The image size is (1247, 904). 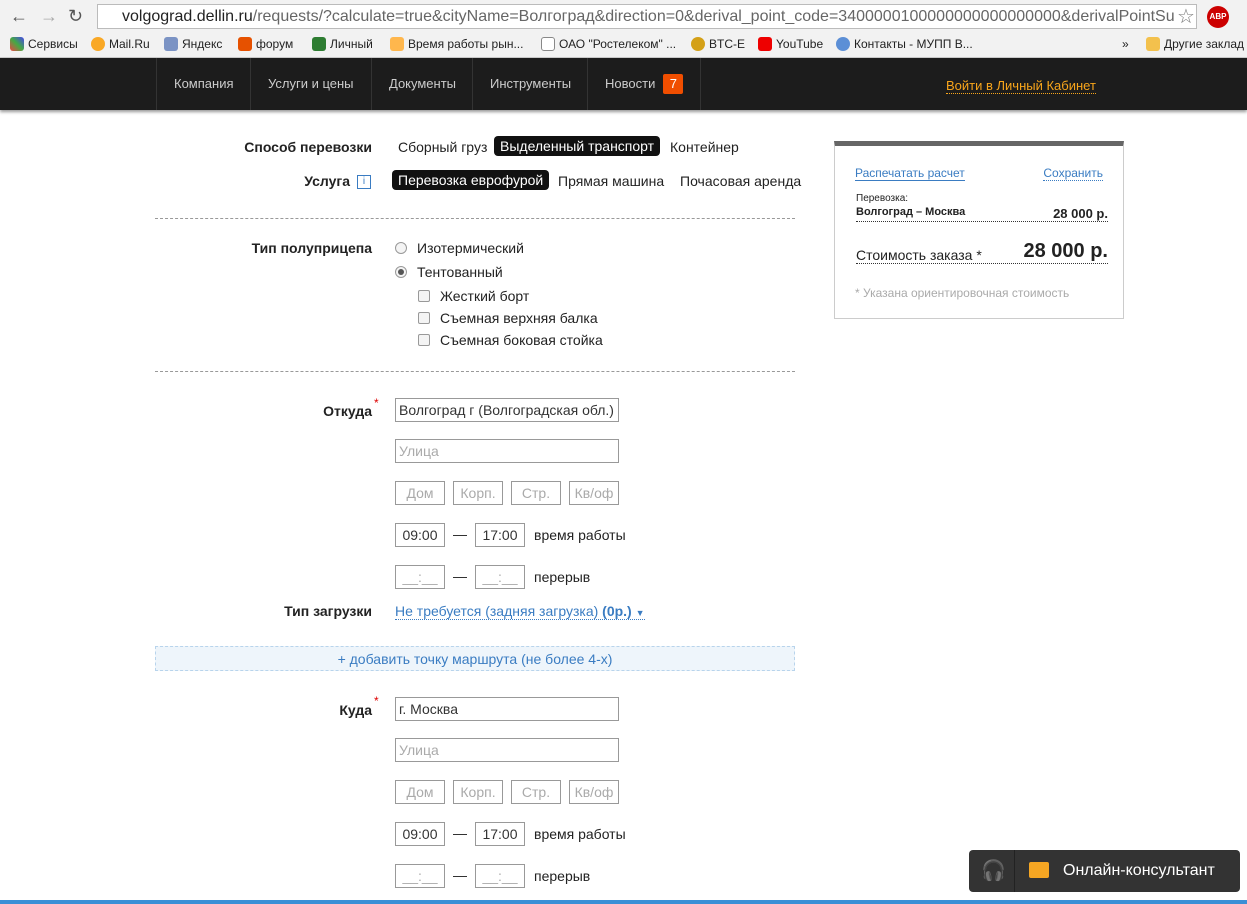 I want to click on estimate-note: * Указана ориентировочная стоимость, so click(x=962, y=293).